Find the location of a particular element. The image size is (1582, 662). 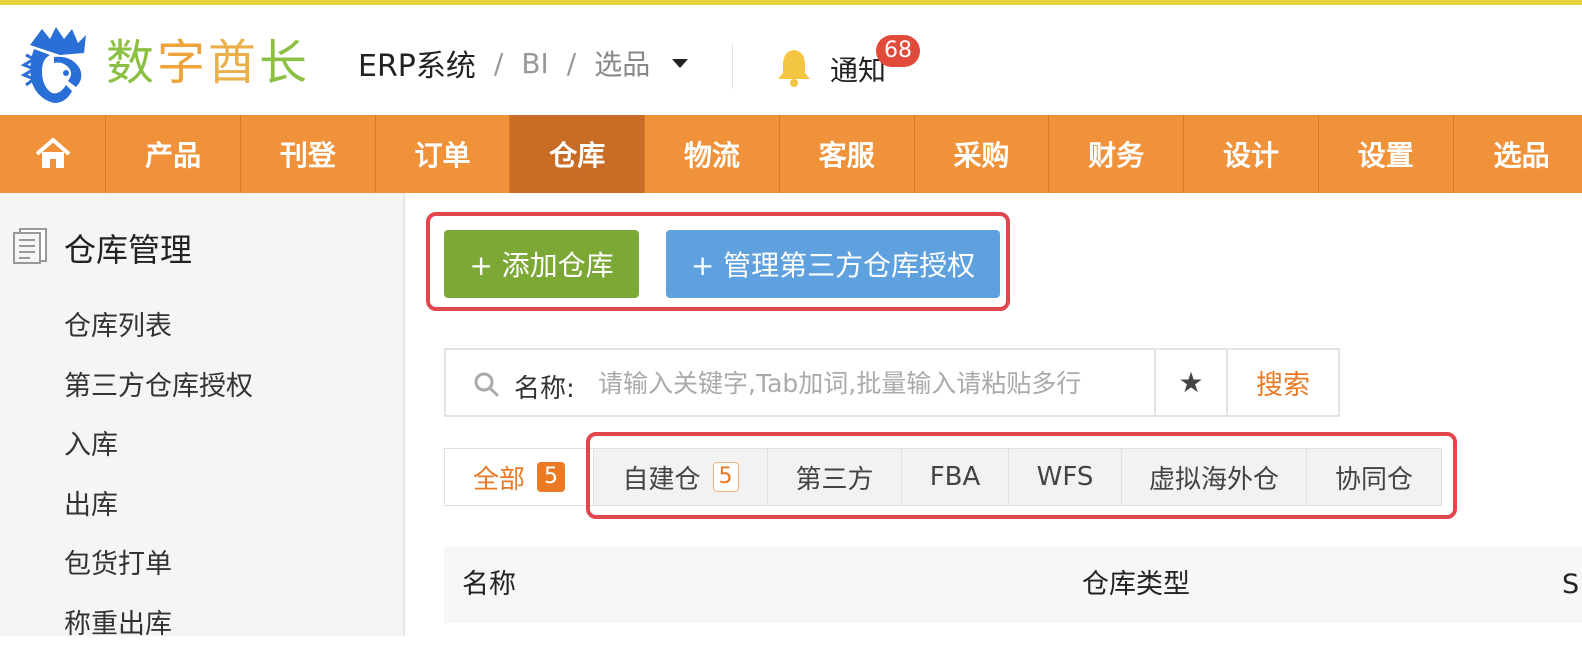

breadcrumb: ERP系统 / BI / 选品 is located at coordinates (523, 63).